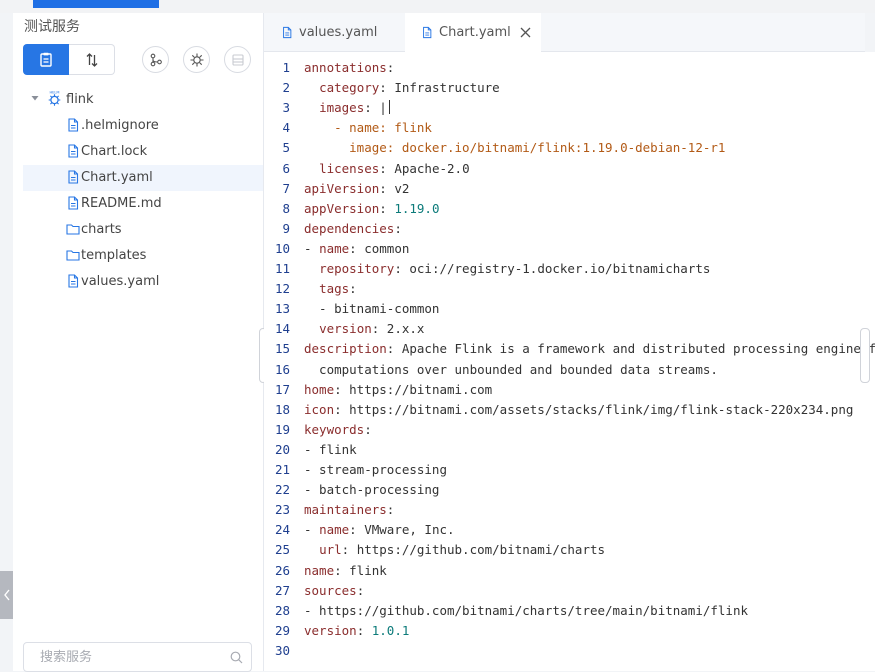 This screenshot has width=875, height=672. I want to click on line-text: - name: common, so click(356, 249).